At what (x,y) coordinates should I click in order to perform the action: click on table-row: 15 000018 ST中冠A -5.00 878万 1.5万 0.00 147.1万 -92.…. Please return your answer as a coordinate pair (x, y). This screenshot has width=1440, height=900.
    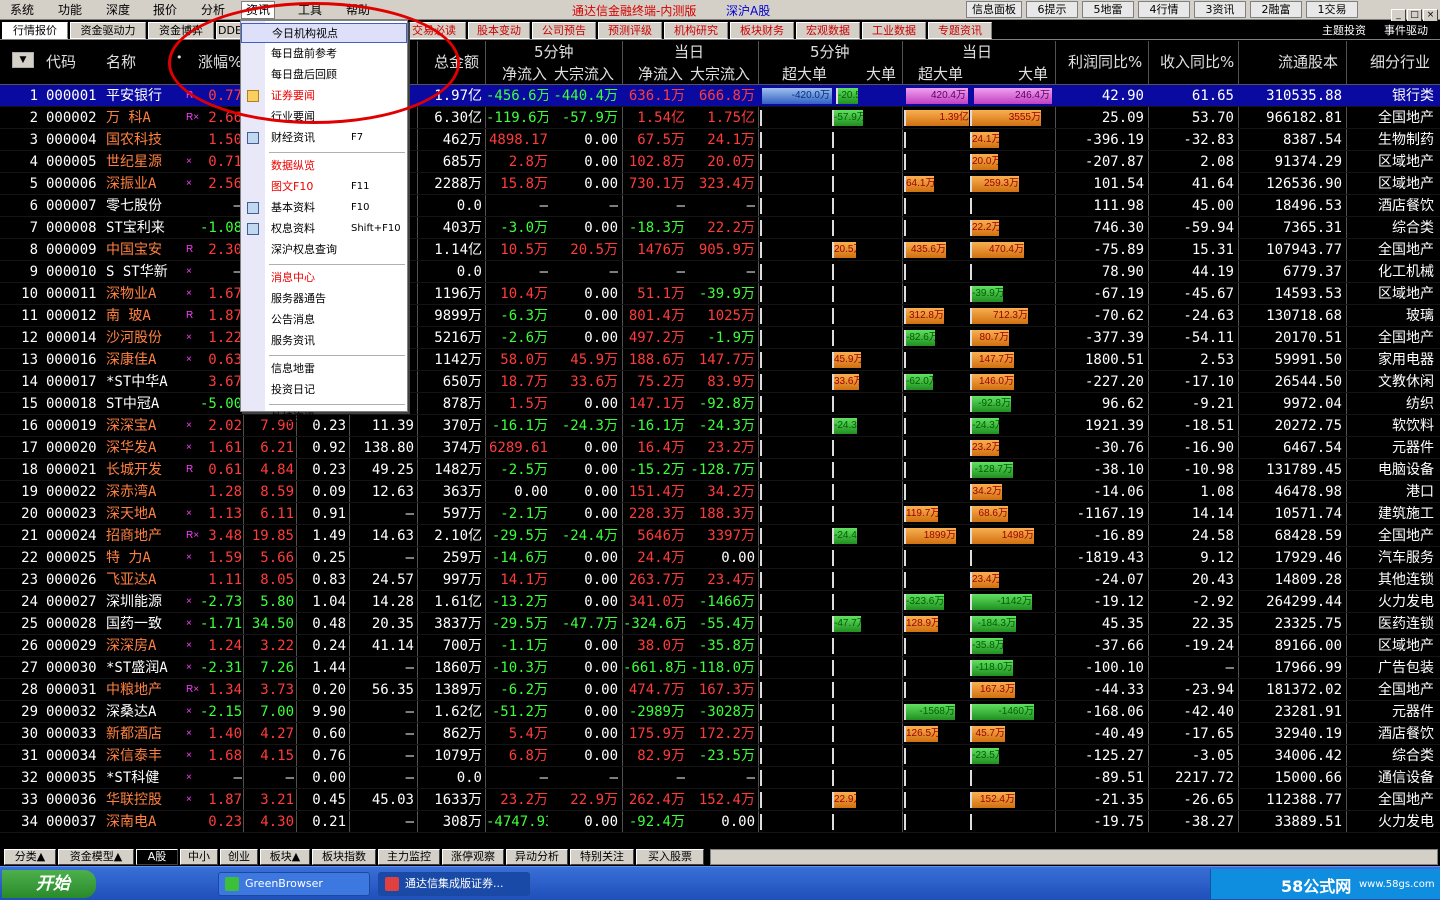
    Looking at the image, I should click on (720, 404).